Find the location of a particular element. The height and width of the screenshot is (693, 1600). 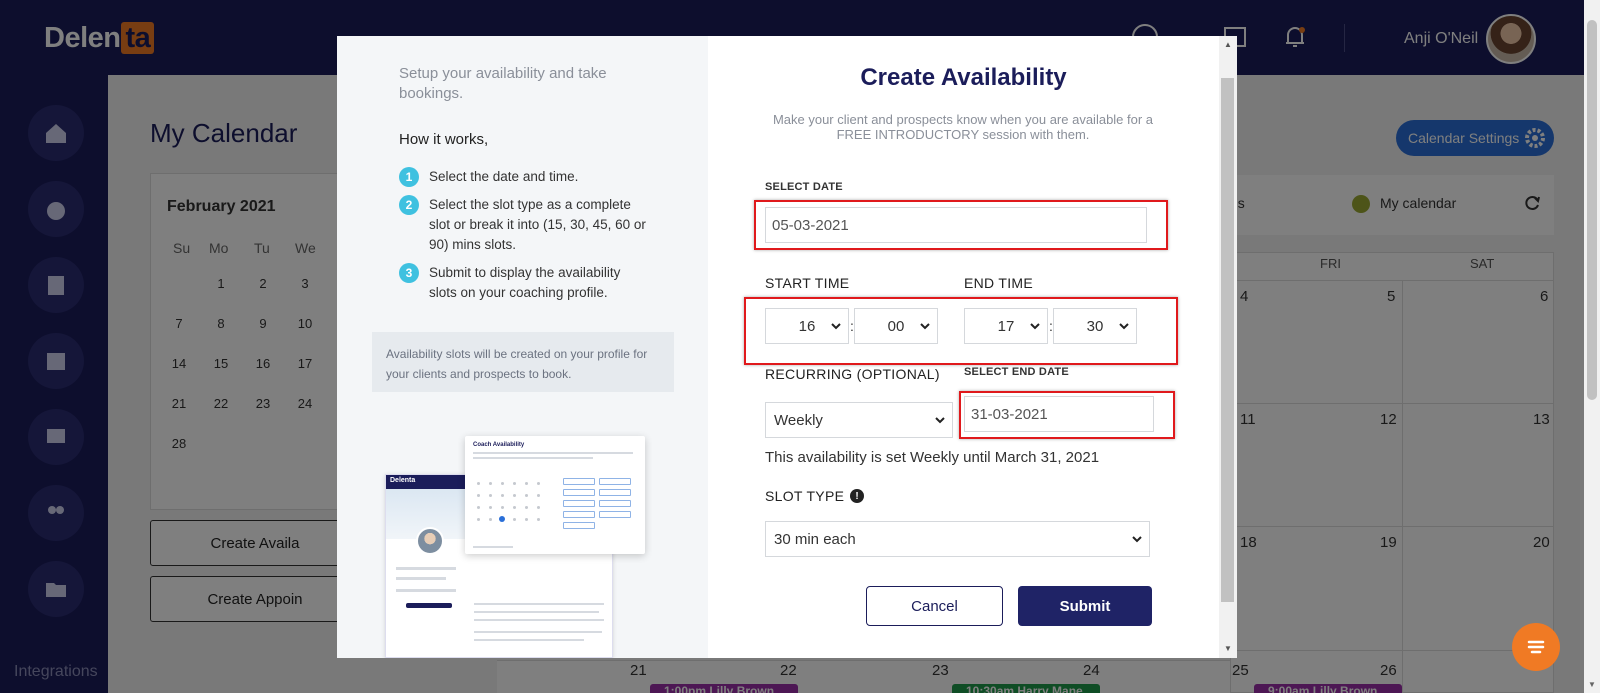

chat-button is located at coordinates (1536, 647).